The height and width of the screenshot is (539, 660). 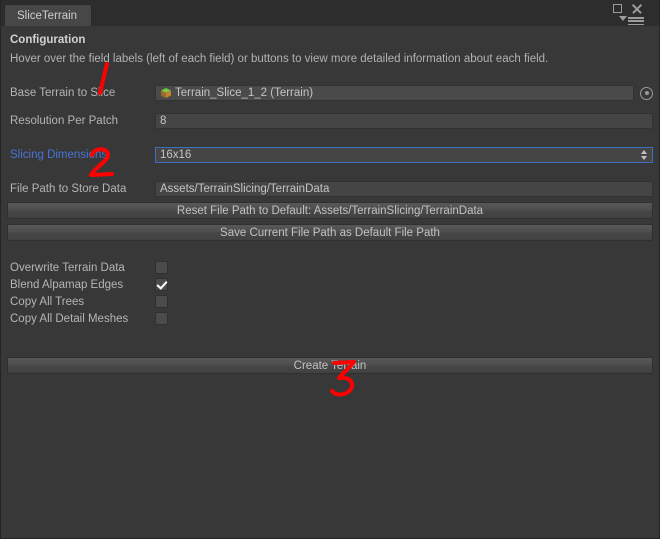 I want to click on tab-bar: SliceTerrain, so click(x=330, y=13).